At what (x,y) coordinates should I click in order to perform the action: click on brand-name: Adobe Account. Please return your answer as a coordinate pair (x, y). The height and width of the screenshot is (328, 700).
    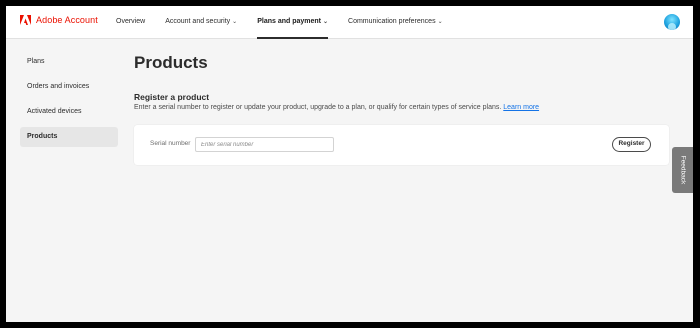
    Looking at the image, I should click on (67, 20).